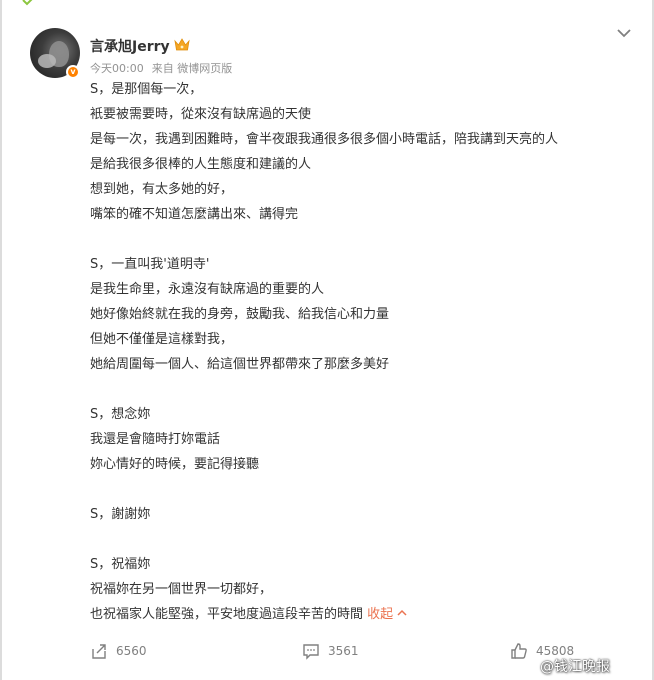 This screenshot has height=680, width=654. What do you see at coordinates (380, 614) in the screenshot?
I see `collapse-label: 收起` at bounding box center [380, 614].